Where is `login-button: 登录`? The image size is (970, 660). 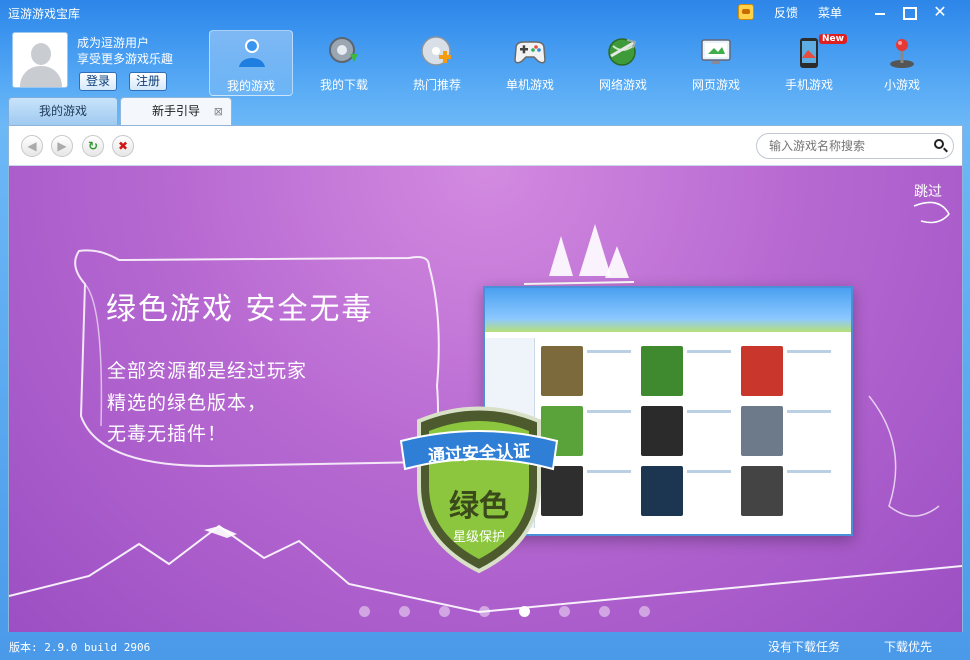
login-button: 登录 is located at coordinates (98, 81).